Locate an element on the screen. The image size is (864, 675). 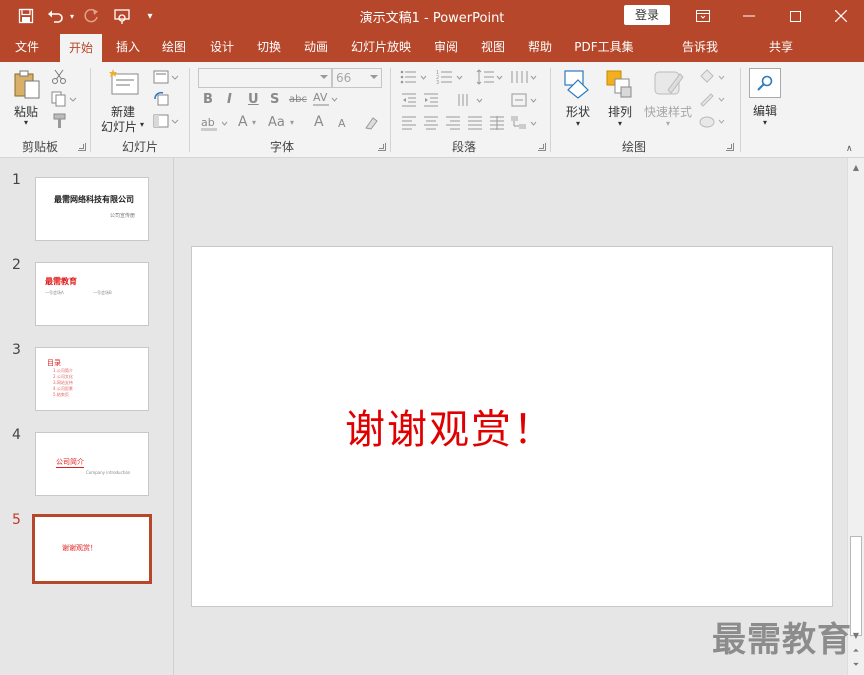
tab-design: 设计 is located at coordinates (222, 47).